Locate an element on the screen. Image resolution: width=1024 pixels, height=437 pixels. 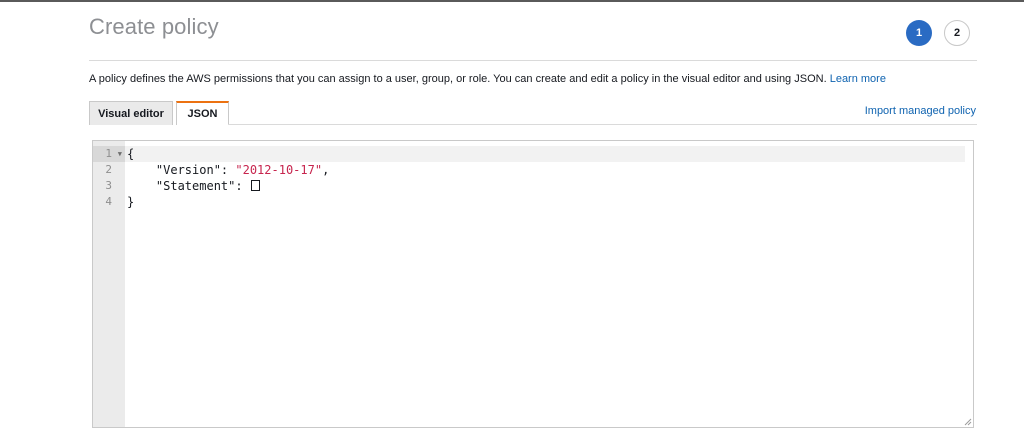
import-managed-policy-link: Import managed policy is located at coordinates (920, 111).